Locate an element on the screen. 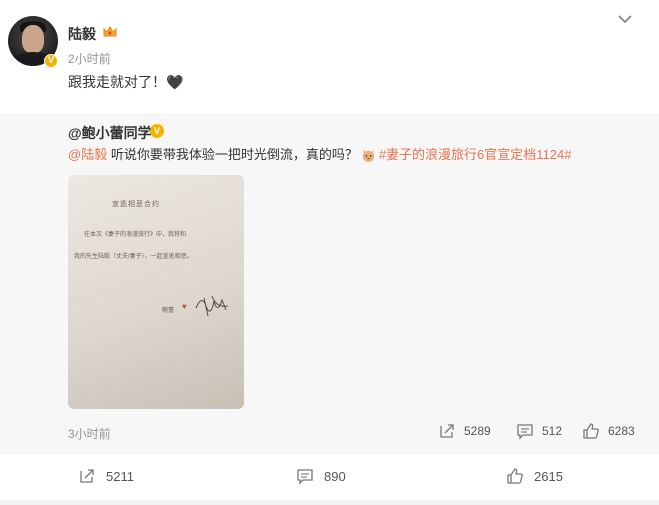 The width and height of the screenshot is (659, 505). feed-divider is located at coordinates (329, 502).